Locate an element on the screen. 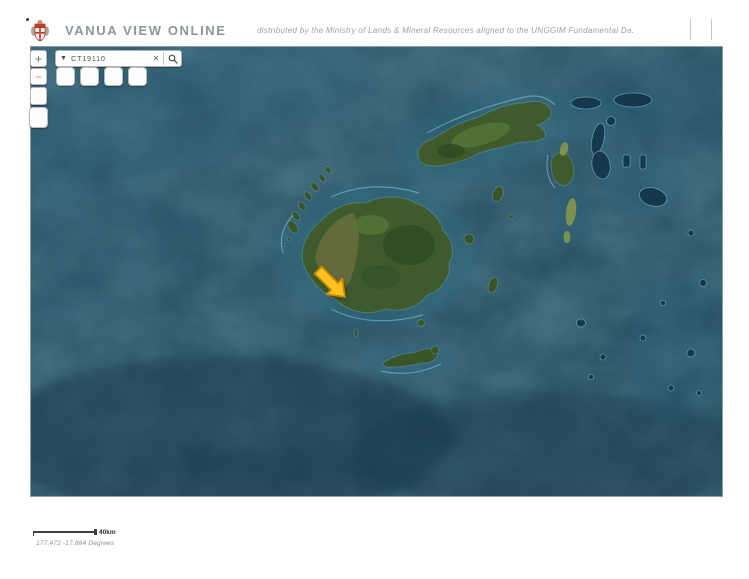 The height and width of the screenshot is (579, 749). corner-dot is located at coordinates (27, 19).